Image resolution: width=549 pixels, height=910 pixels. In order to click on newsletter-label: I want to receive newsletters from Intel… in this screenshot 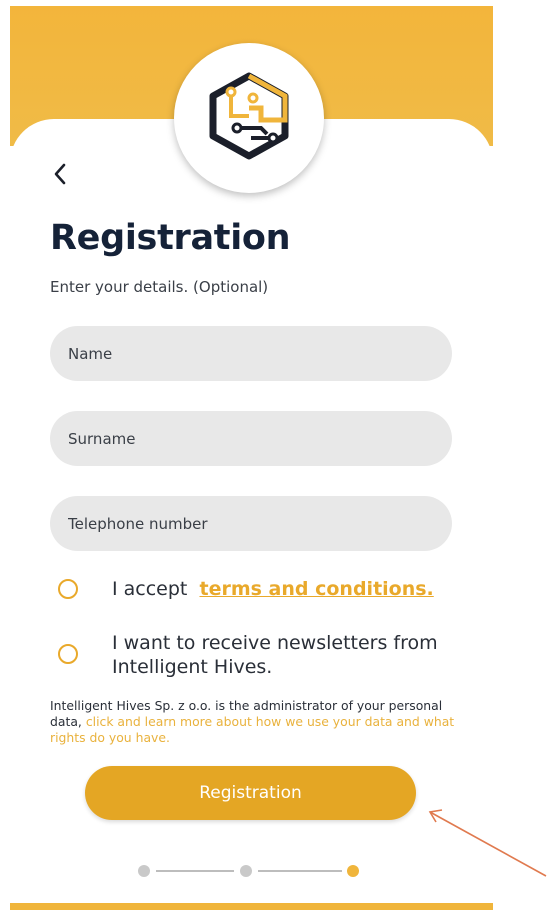, I will do `click(275, 655)`.